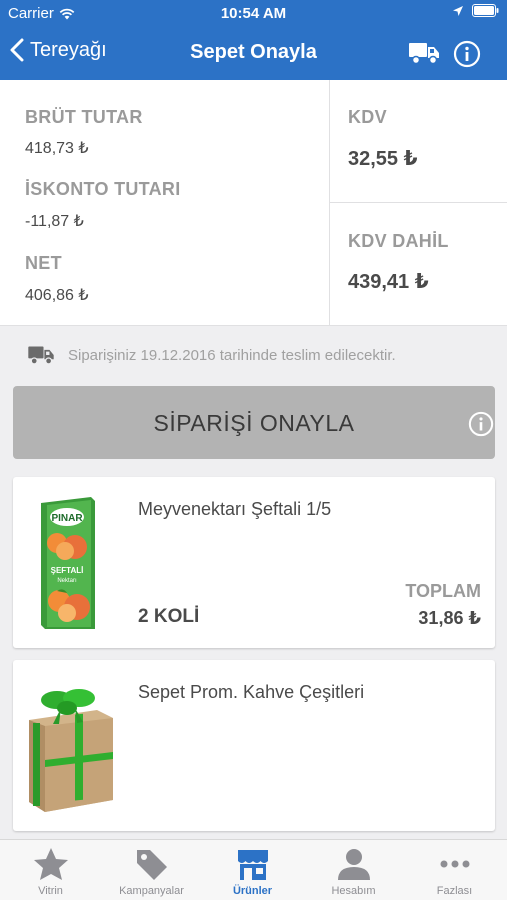 The height and width of the screenshot is (900, 507). Describe the element at coordinates (251, 692) in the screenshot. I see `product-name: Sepet Prom. Kahve Çeşitleri` at that location.